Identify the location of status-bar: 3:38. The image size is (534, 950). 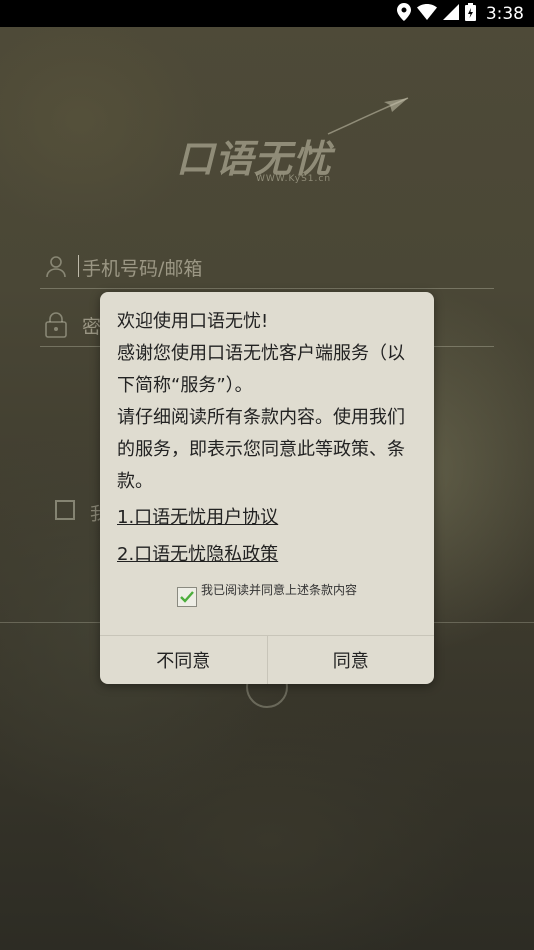
(267, 13).